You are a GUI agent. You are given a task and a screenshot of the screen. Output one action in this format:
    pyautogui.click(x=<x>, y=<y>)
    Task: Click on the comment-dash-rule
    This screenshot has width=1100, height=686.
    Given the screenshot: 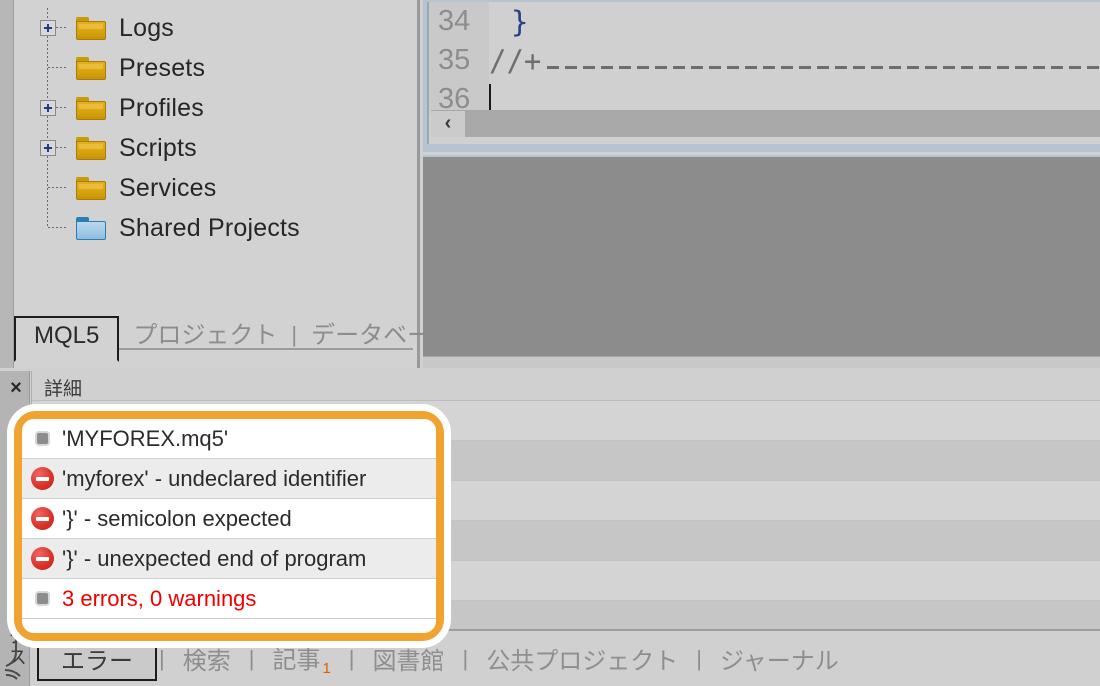 What is the action you would take?
    pyautogui.click(x=823, y=67)
    